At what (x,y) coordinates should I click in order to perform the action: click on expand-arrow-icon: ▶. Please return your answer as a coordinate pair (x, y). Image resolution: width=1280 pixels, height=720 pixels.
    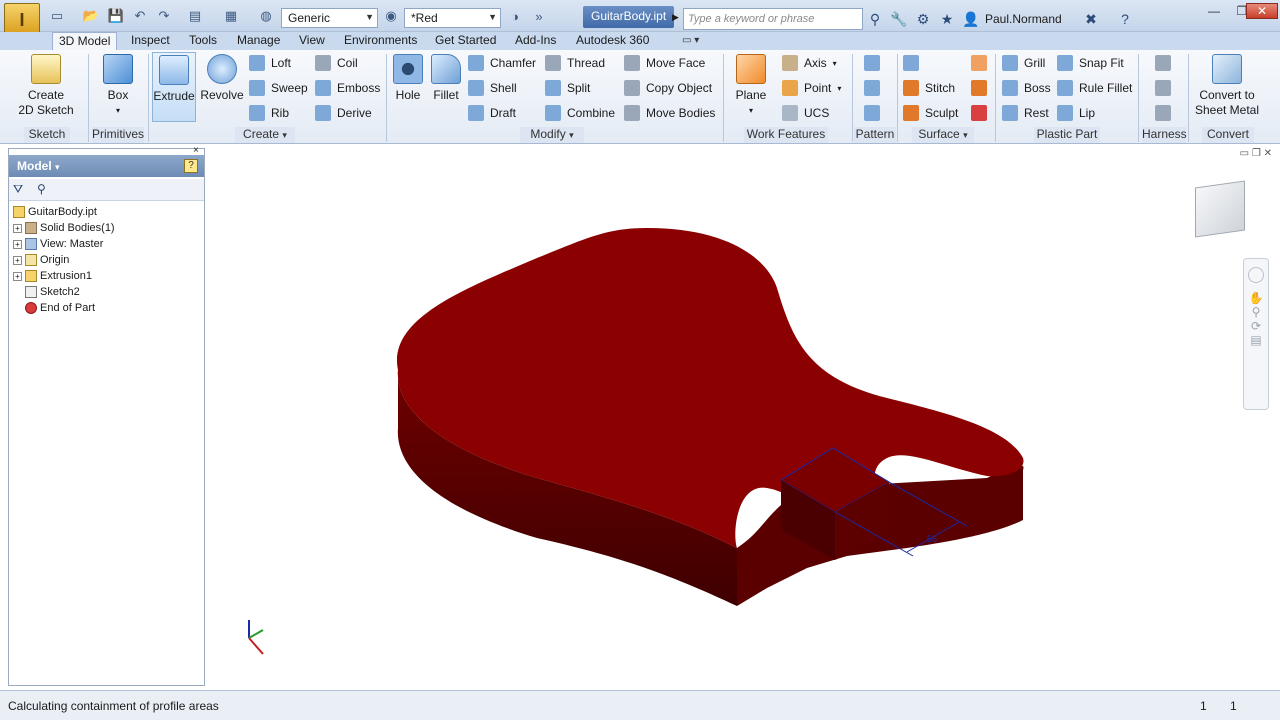
    Looking at the image, I should click on (675, 17).